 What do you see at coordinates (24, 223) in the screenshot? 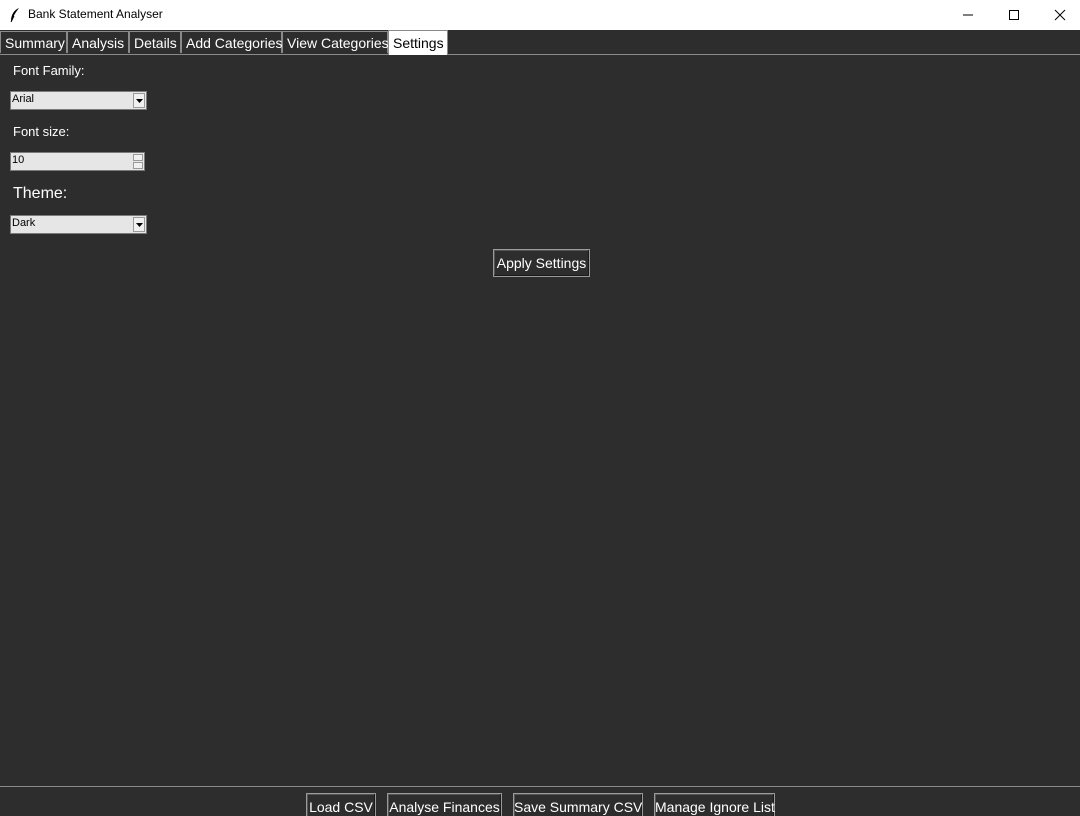
I see `theme-value: Dark` at bounding box center [24, 223].